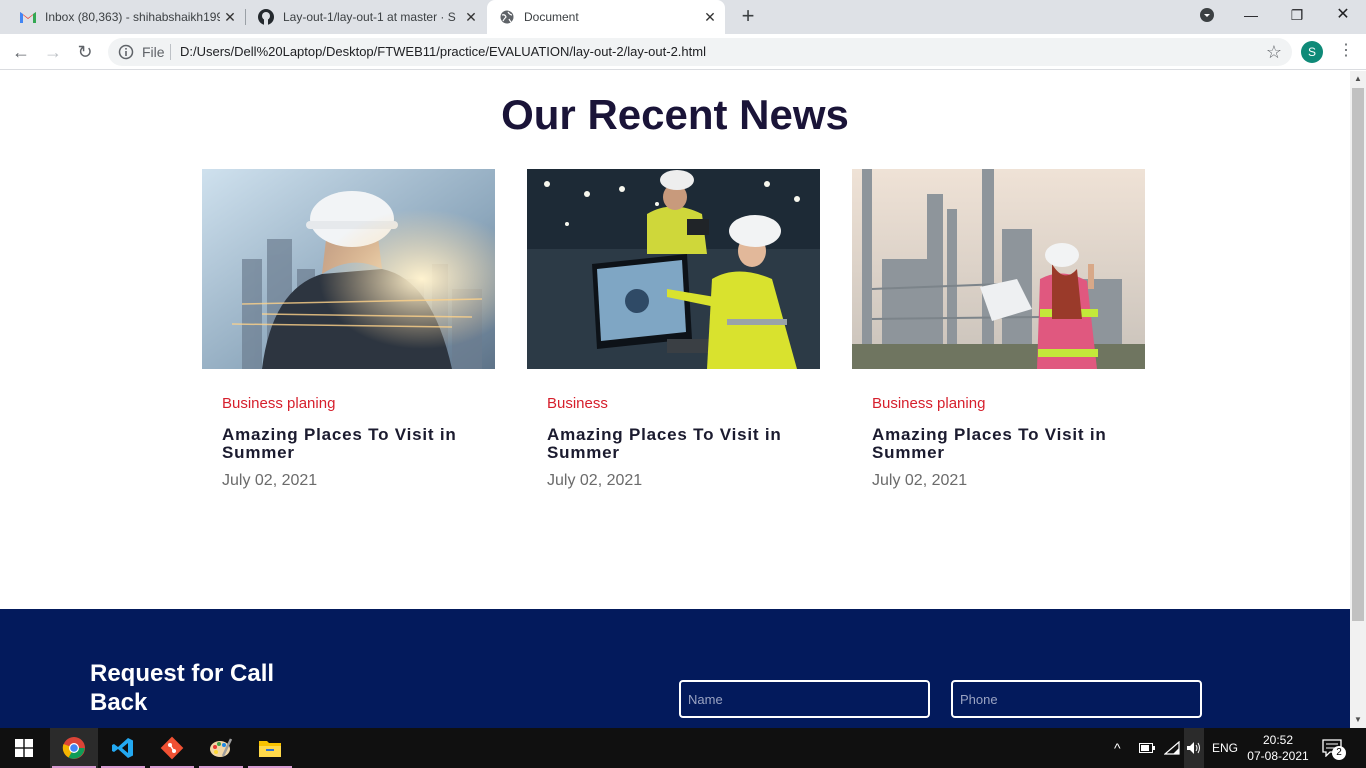 Image resolution: width=1366 pixels, height=768 pixels. I want to click on clock-time: 20:52, so click(1278, 740).